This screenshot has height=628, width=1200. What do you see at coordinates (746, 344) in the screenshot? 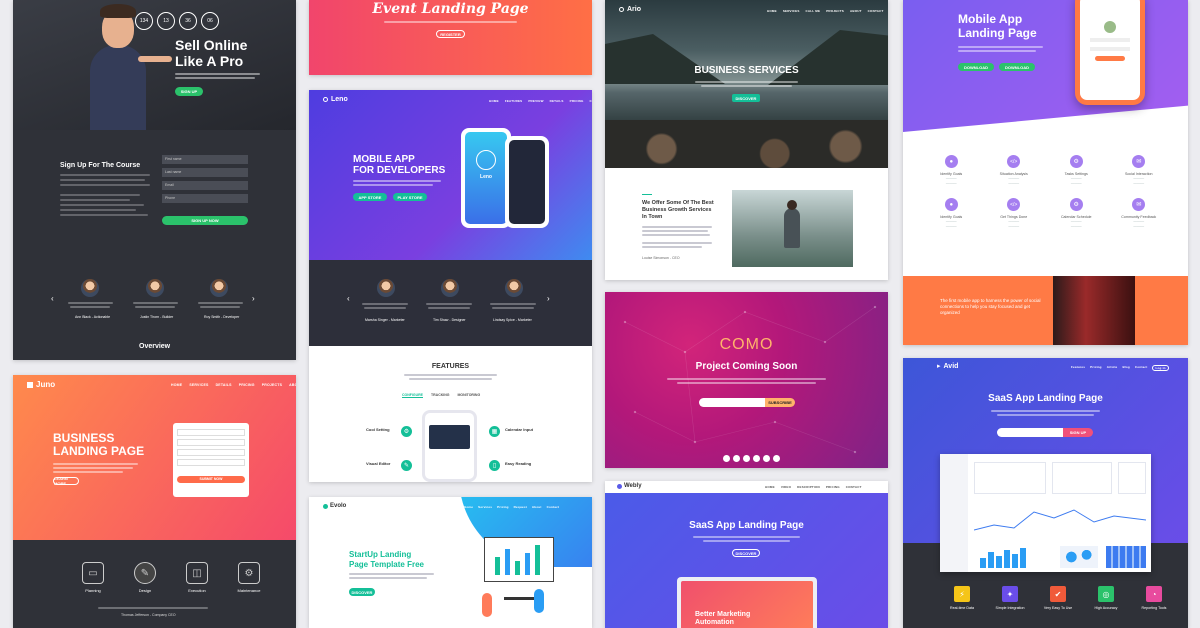
I see `como-logo: COMO` at bounding box center [746, 344].